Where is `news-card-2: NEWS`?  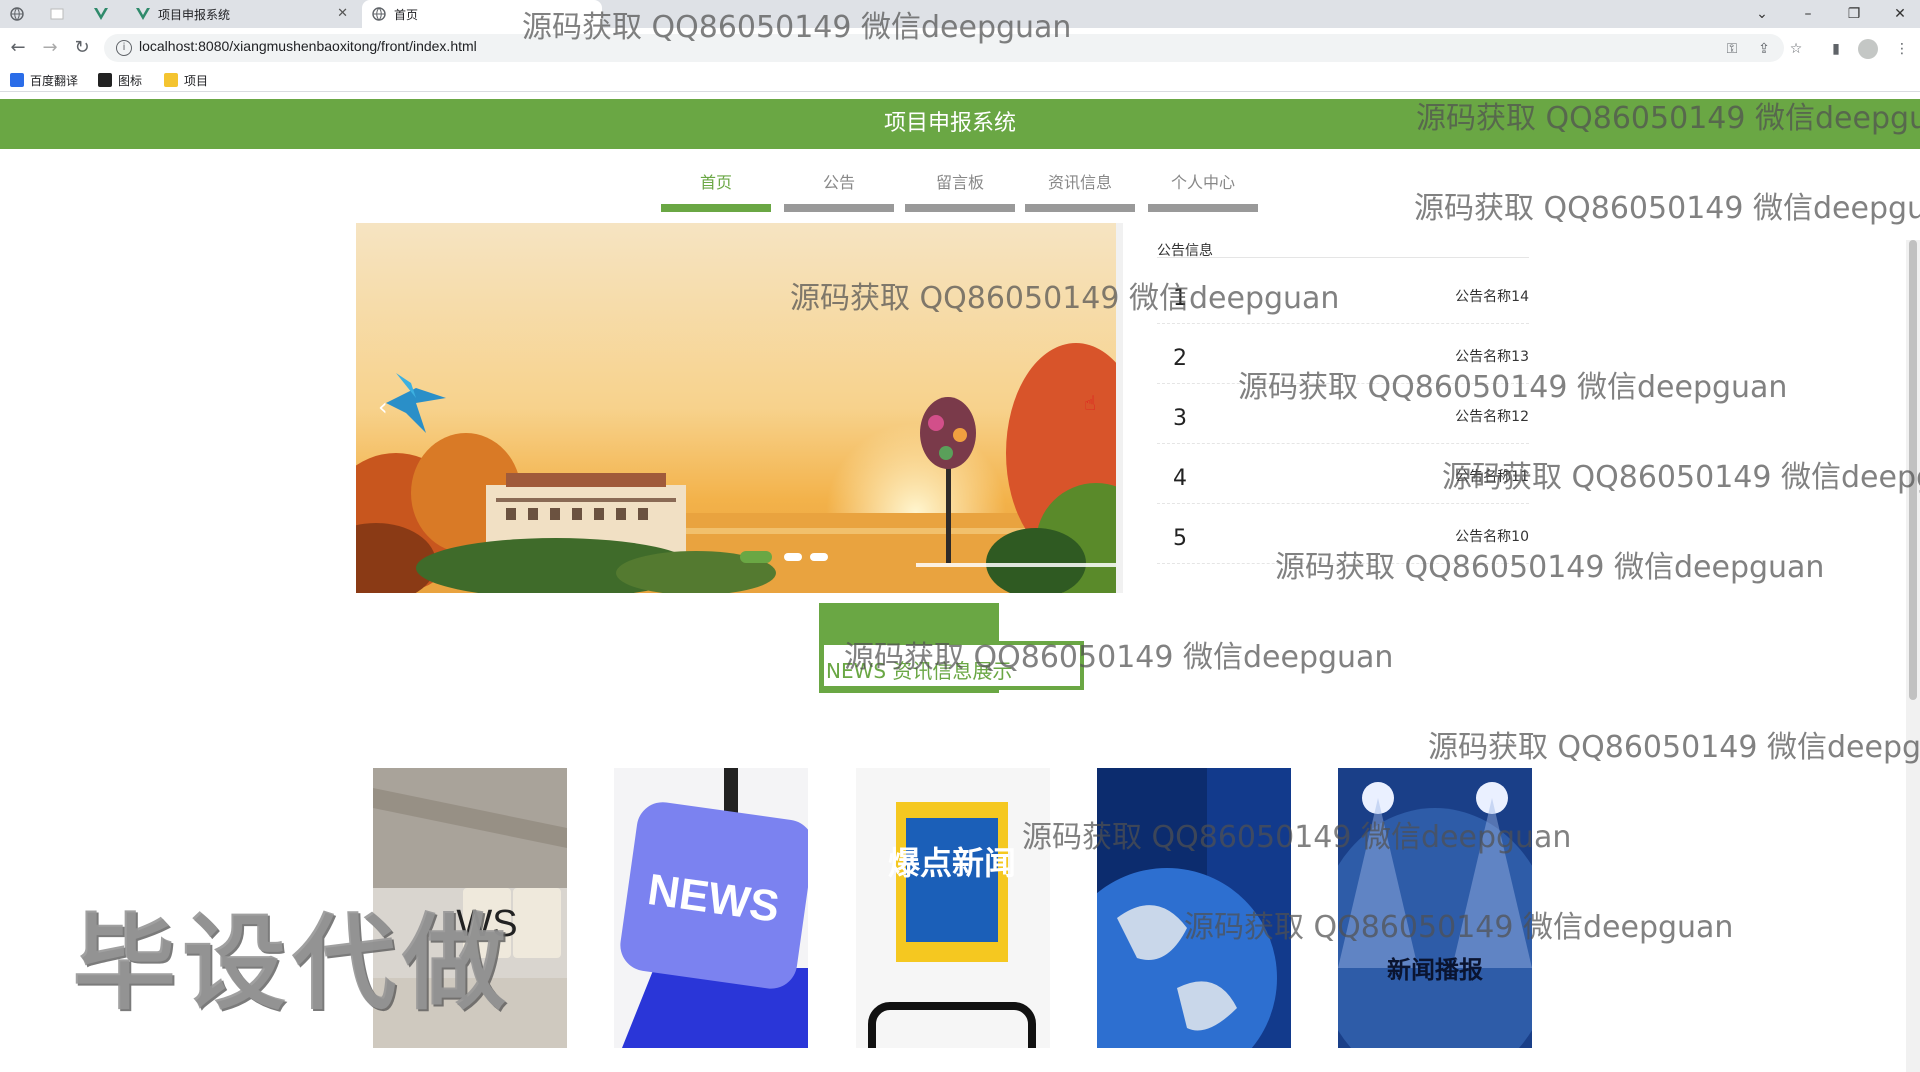 news-card-2: NEWS is located at coordinates (711, 908).